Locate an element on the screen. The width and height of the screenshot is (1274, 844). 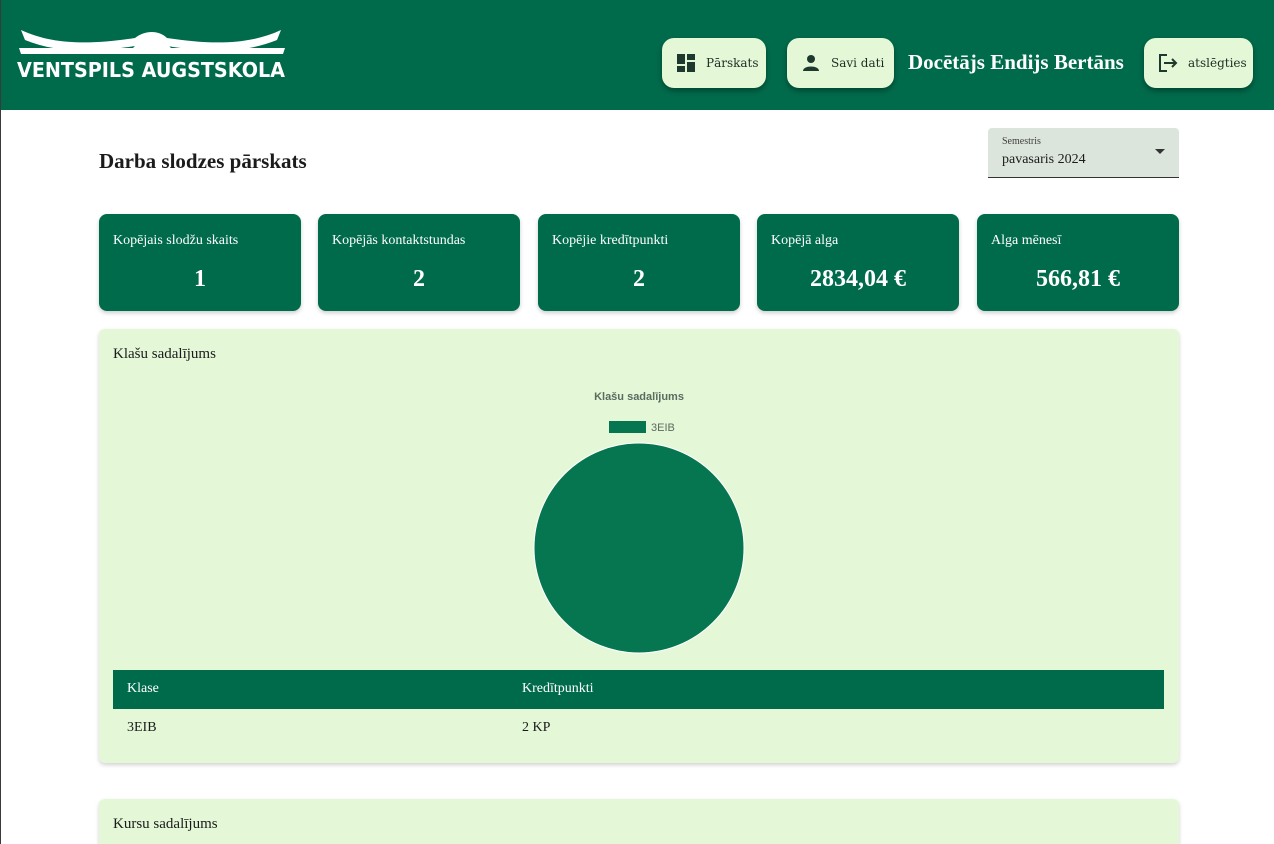
stat-value: 566,81 € is located at coordinates (1078, 279).